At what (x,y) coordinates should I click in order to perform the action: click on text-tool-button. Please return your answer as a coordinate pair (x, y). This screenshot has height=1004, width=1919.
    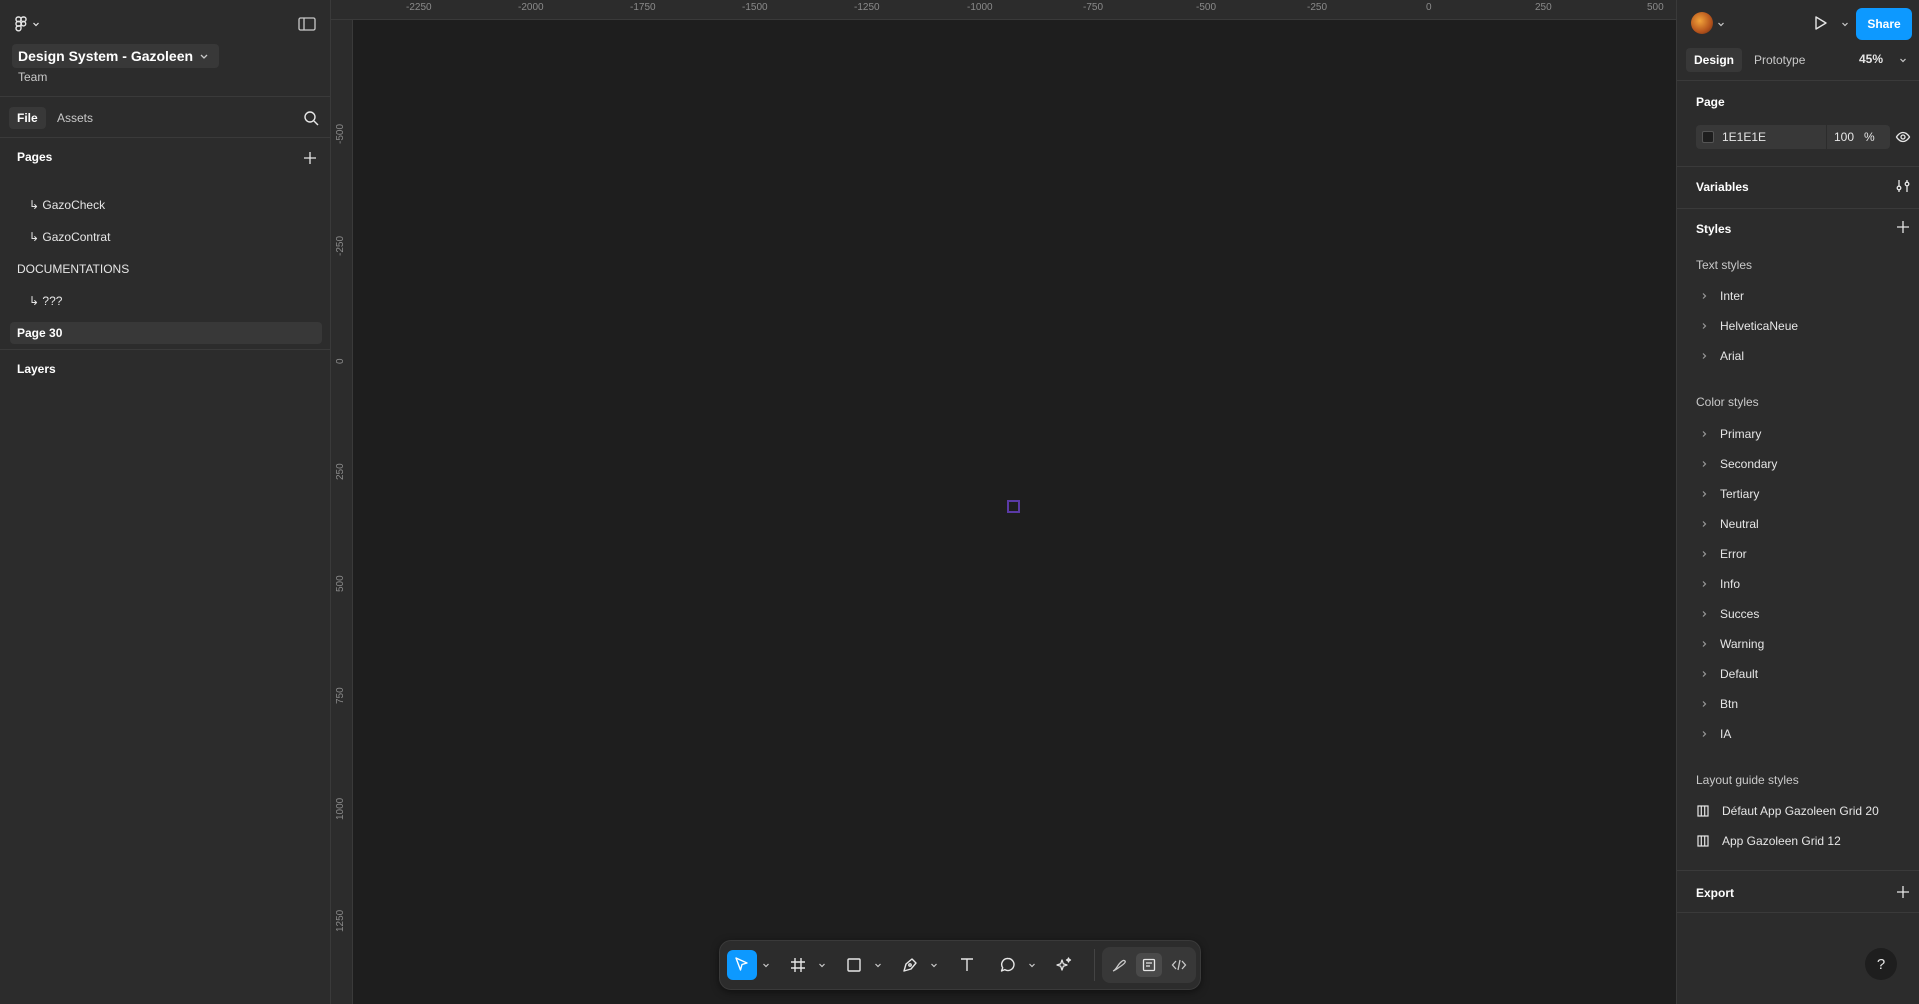
    Looking at the image, I should click on (967, 965).